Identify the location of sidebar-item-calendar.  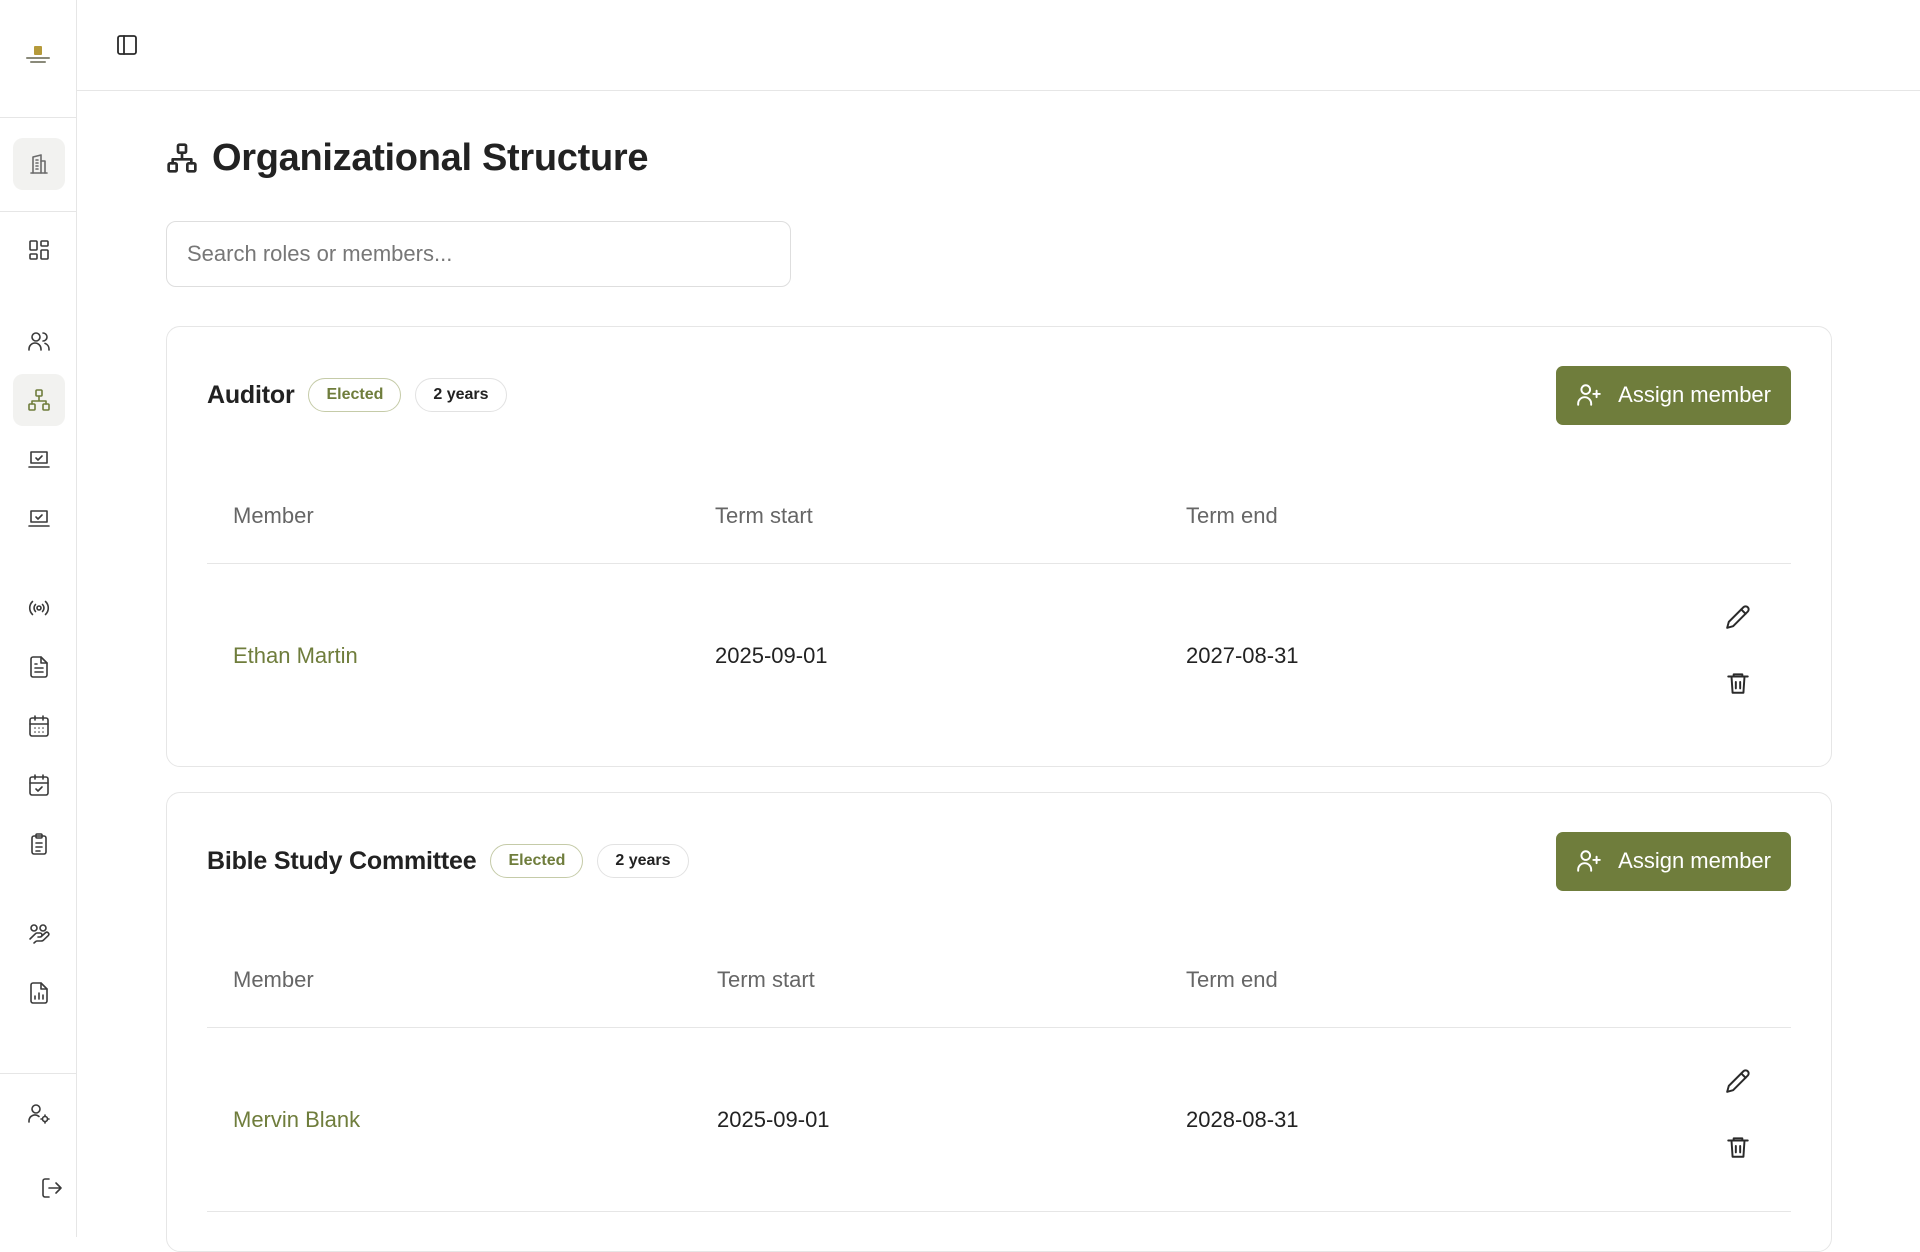
(39, 726).